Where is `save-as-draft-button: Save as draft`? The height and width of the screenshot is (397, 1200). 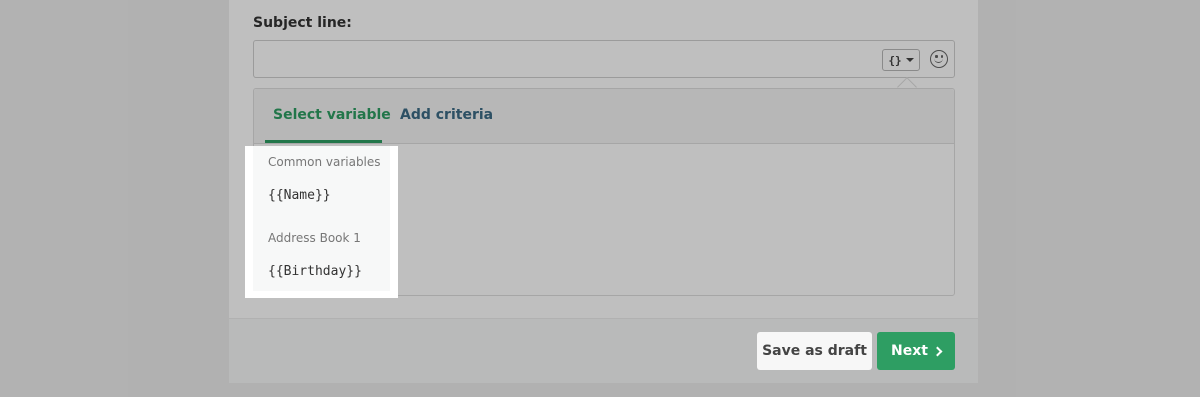
save-as-draft-button: Save as draft is located at coordinates (814, 351).